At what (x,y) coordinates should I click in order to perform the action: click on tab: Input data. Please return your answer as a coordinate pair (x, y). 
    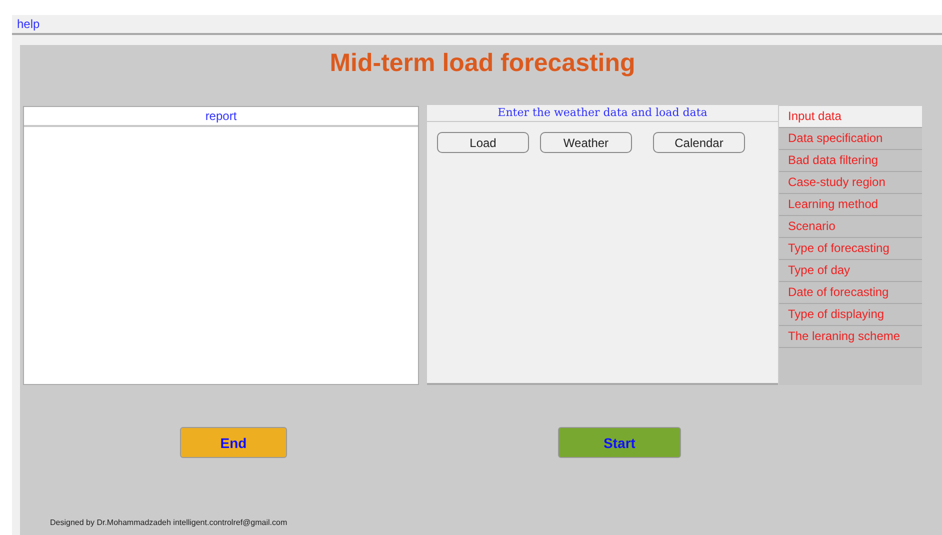
    Looking at the image, I should click on (850, 117).